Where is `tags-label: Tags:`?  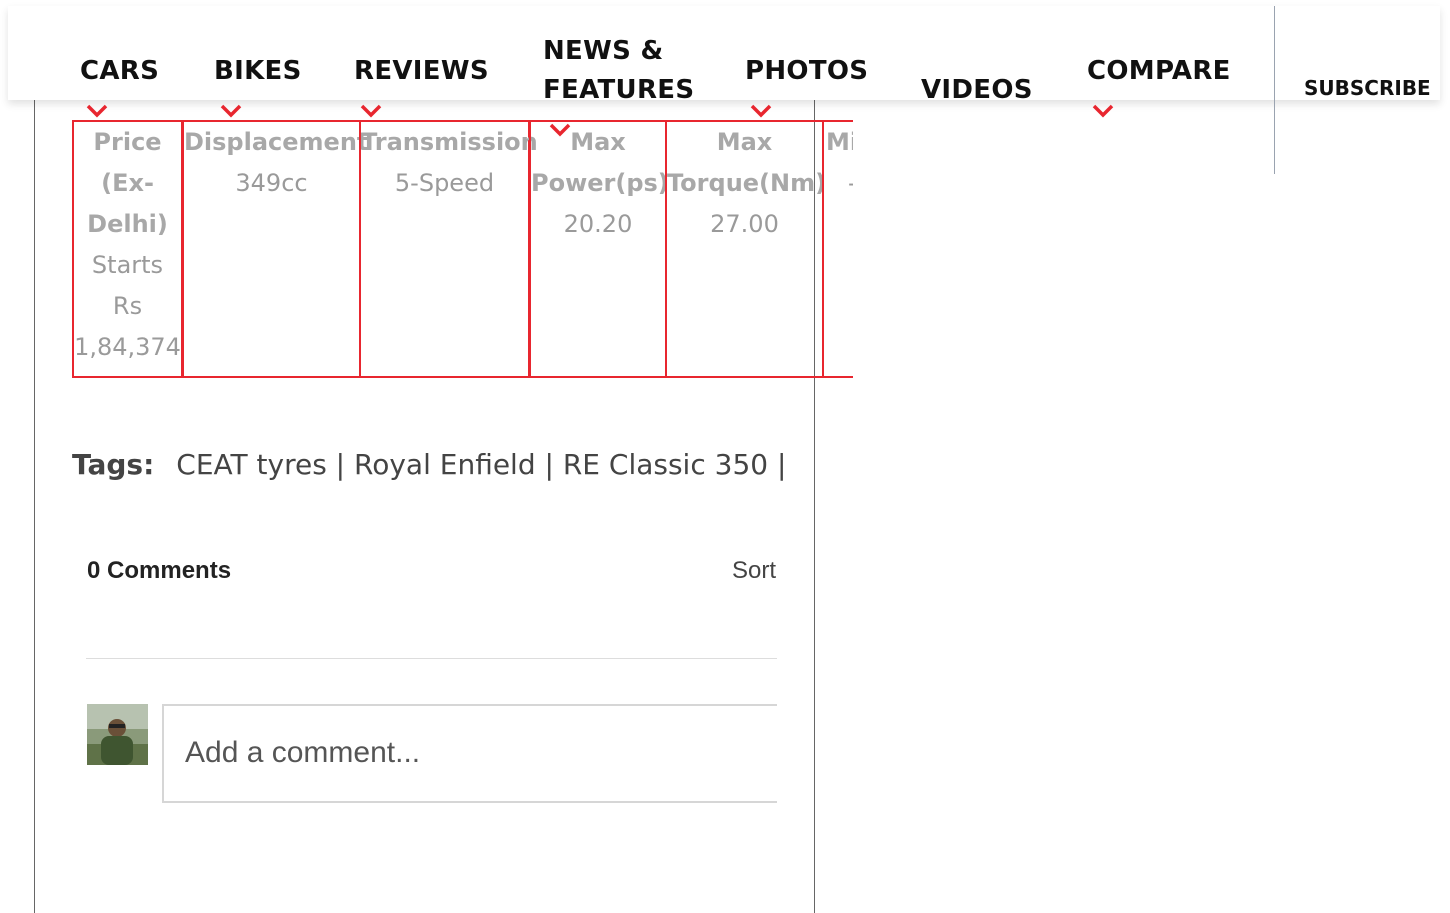
tags-label: Tags: is located at coordinates (113, 464).